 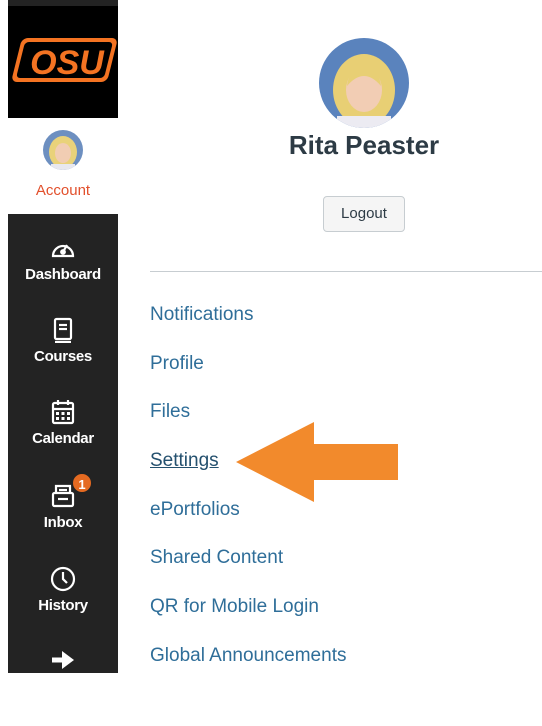 I want to click on user-name: Rita Peaster, so click(x=364, y=145).